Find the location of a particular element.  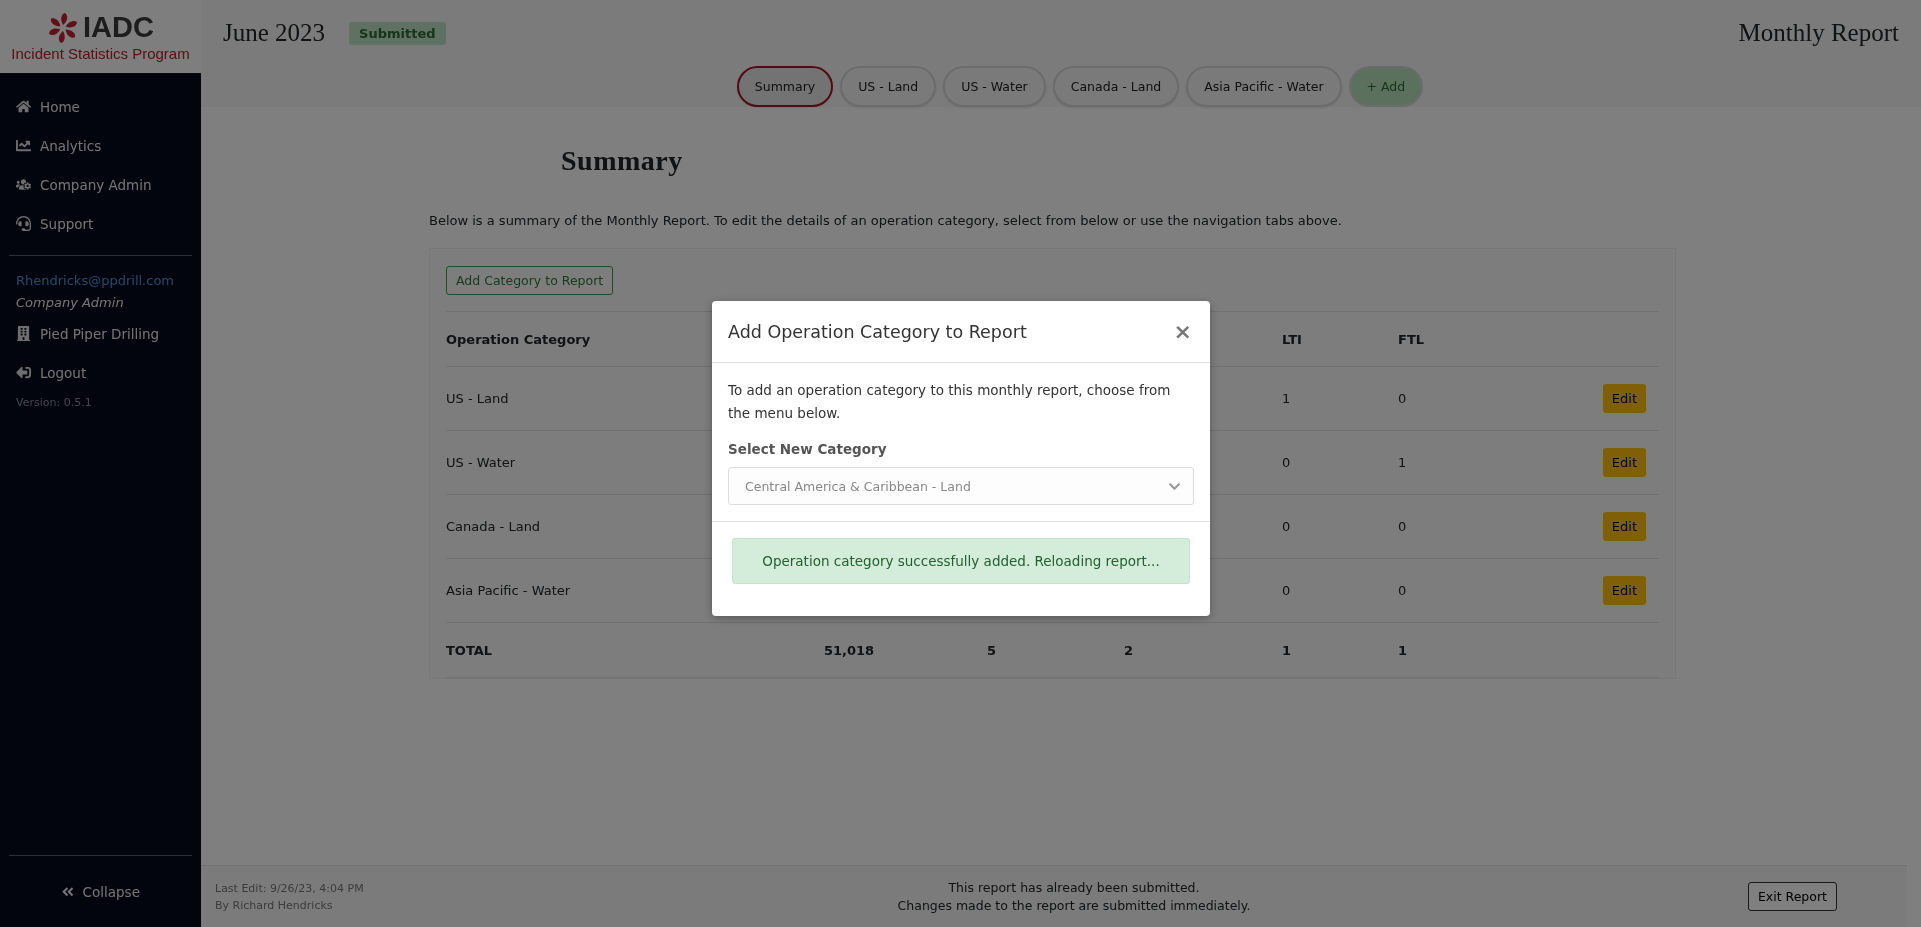

building-icon is located at coordinates (23, 333).